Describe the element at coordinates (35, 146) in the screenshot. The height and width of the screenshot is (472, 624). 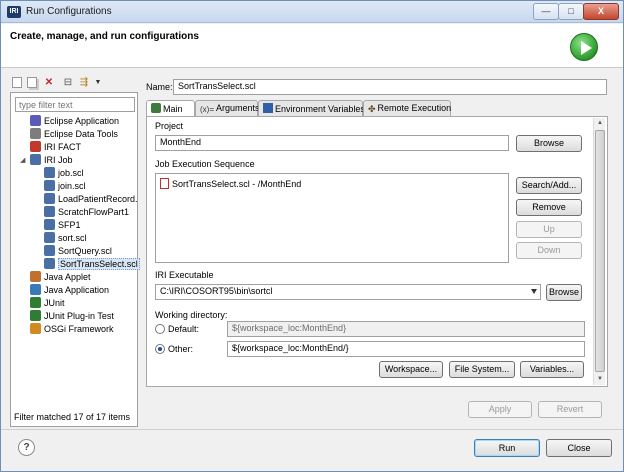
I see `iri-fact-icon` at that location.